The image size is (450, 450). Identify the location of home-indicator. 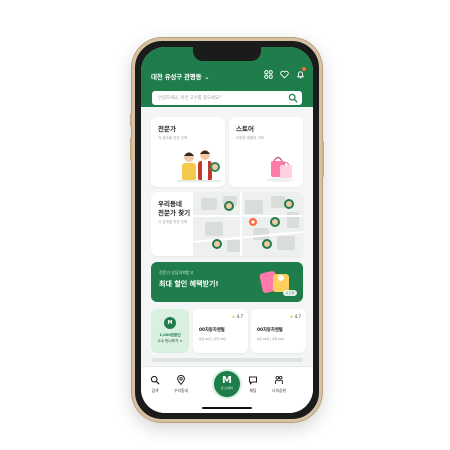
(227, 407).